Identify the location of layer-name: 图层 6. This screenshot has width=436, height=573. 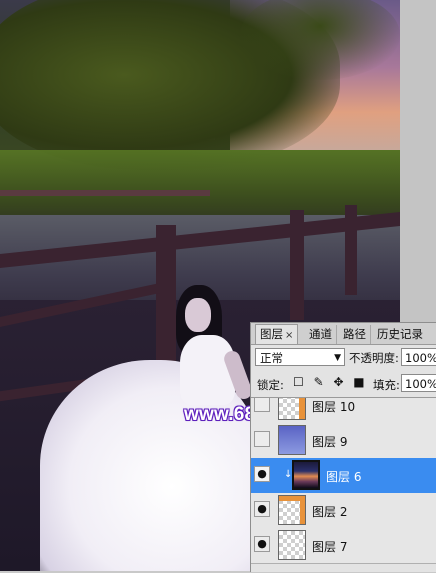
(344, 477).